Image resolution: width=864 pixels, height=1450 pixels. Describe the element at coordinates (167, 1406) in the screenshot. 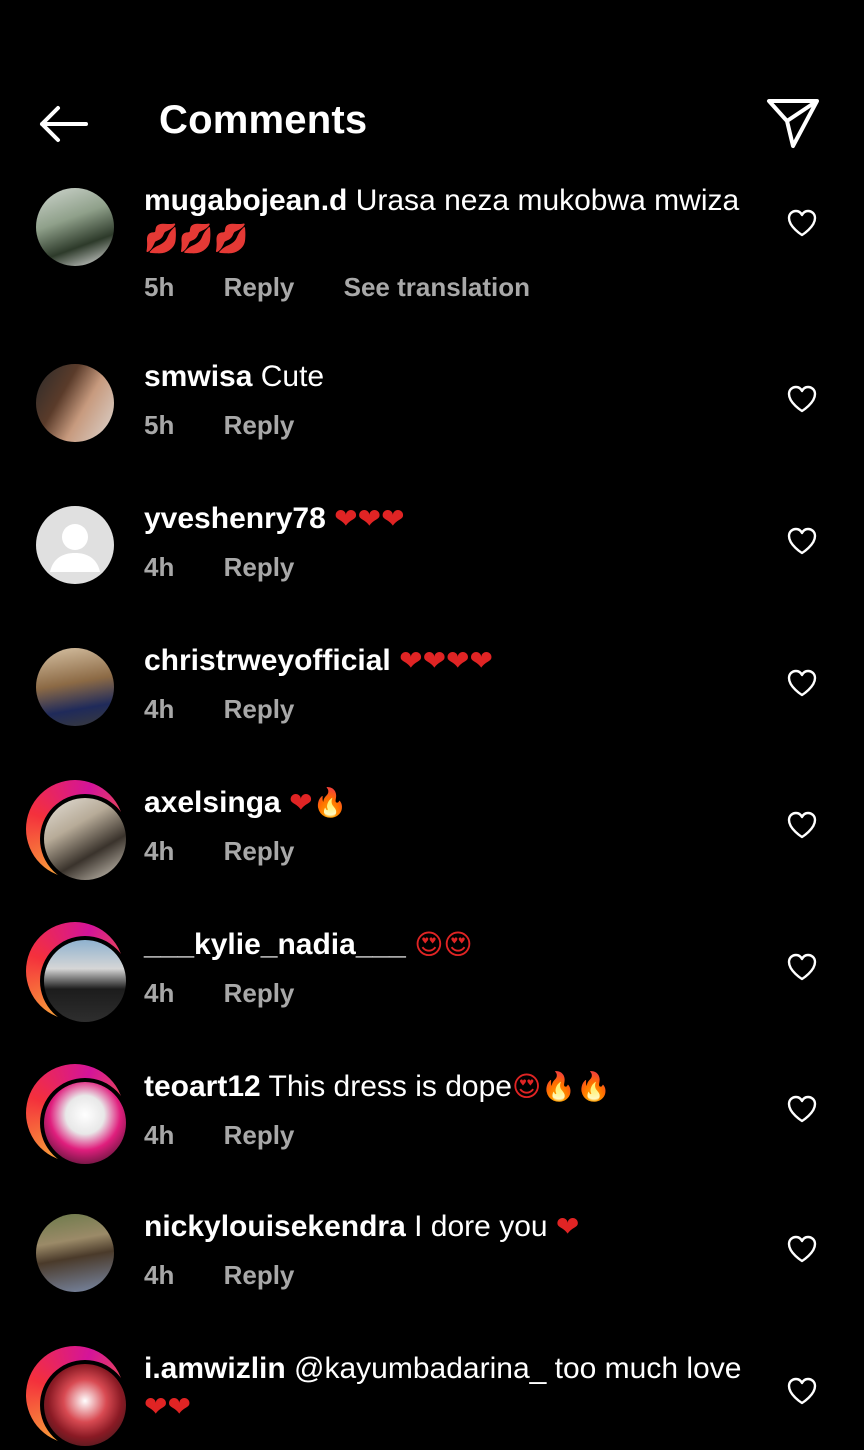

I see `comment-emoji: ❤❤` at that location.